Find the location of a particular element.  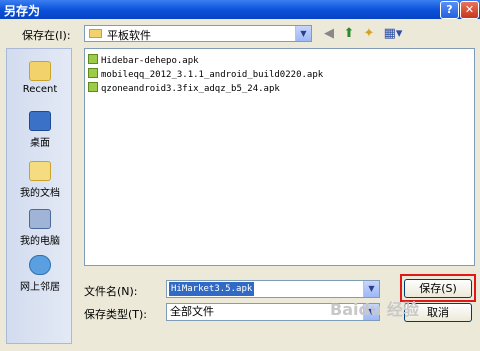

save-in-value: 平板软件 is located at coordinates (129, 35).